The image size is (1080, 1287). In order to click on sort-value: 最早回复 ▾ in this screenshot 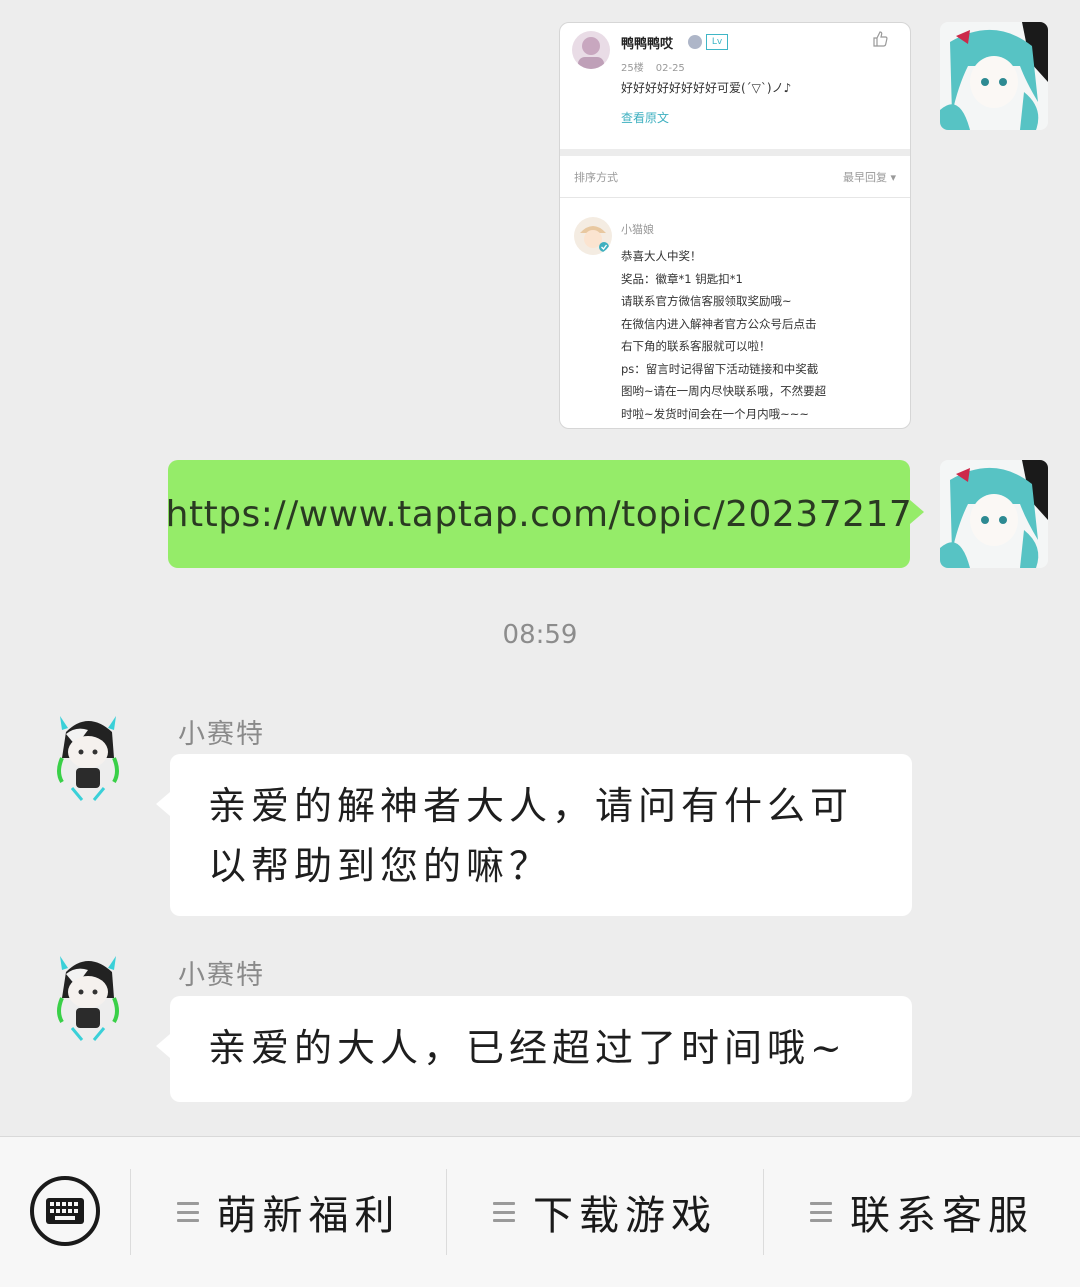, I will do `click(869, 177)`.